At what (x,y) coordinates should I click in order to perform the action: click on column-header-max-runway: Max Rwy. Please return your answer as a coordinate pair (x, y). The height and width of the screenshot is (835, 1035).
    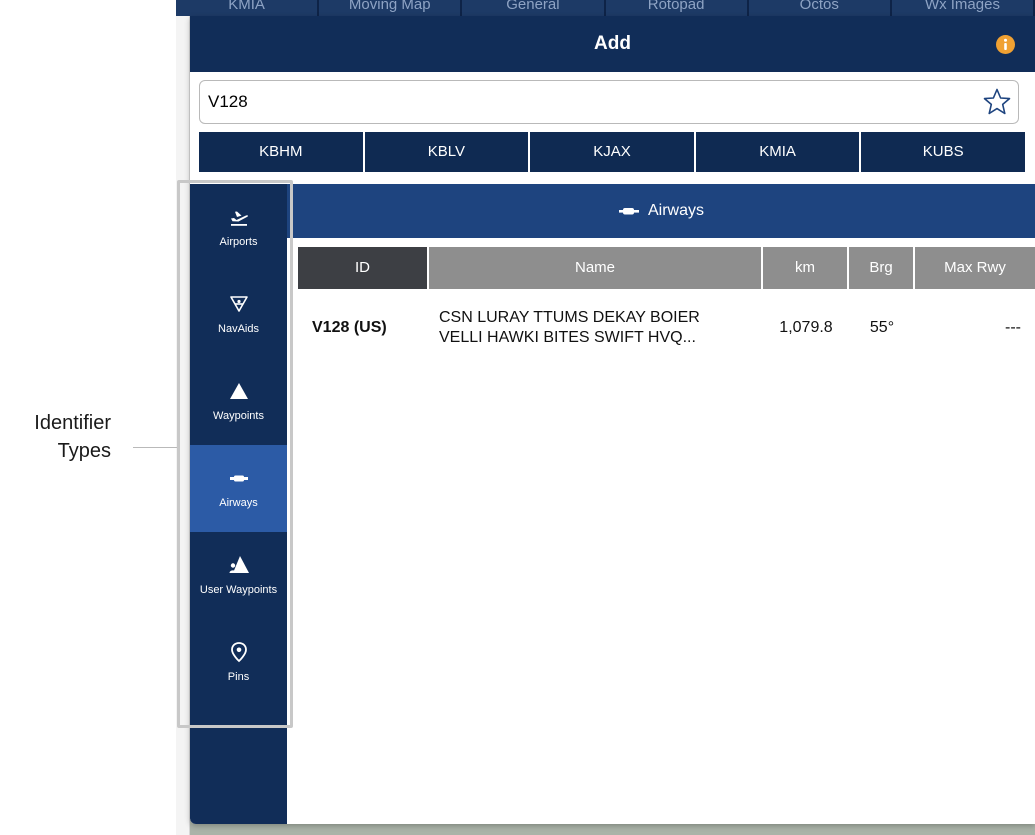
    Looking at the image, I should click on (975, 268).